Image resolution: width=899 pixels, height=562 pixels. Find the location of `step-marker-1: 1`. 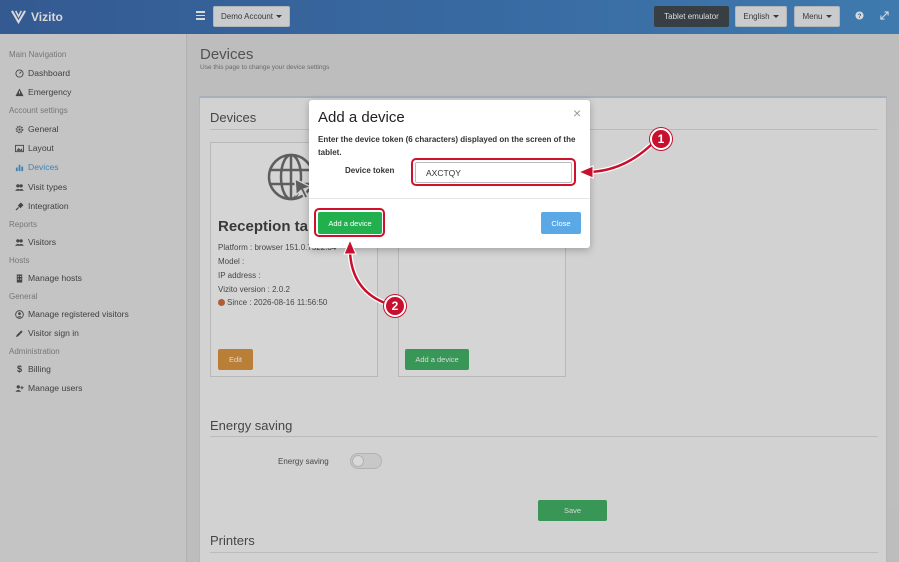

step-marker-1: 1 is located at coordinates (661, 139).